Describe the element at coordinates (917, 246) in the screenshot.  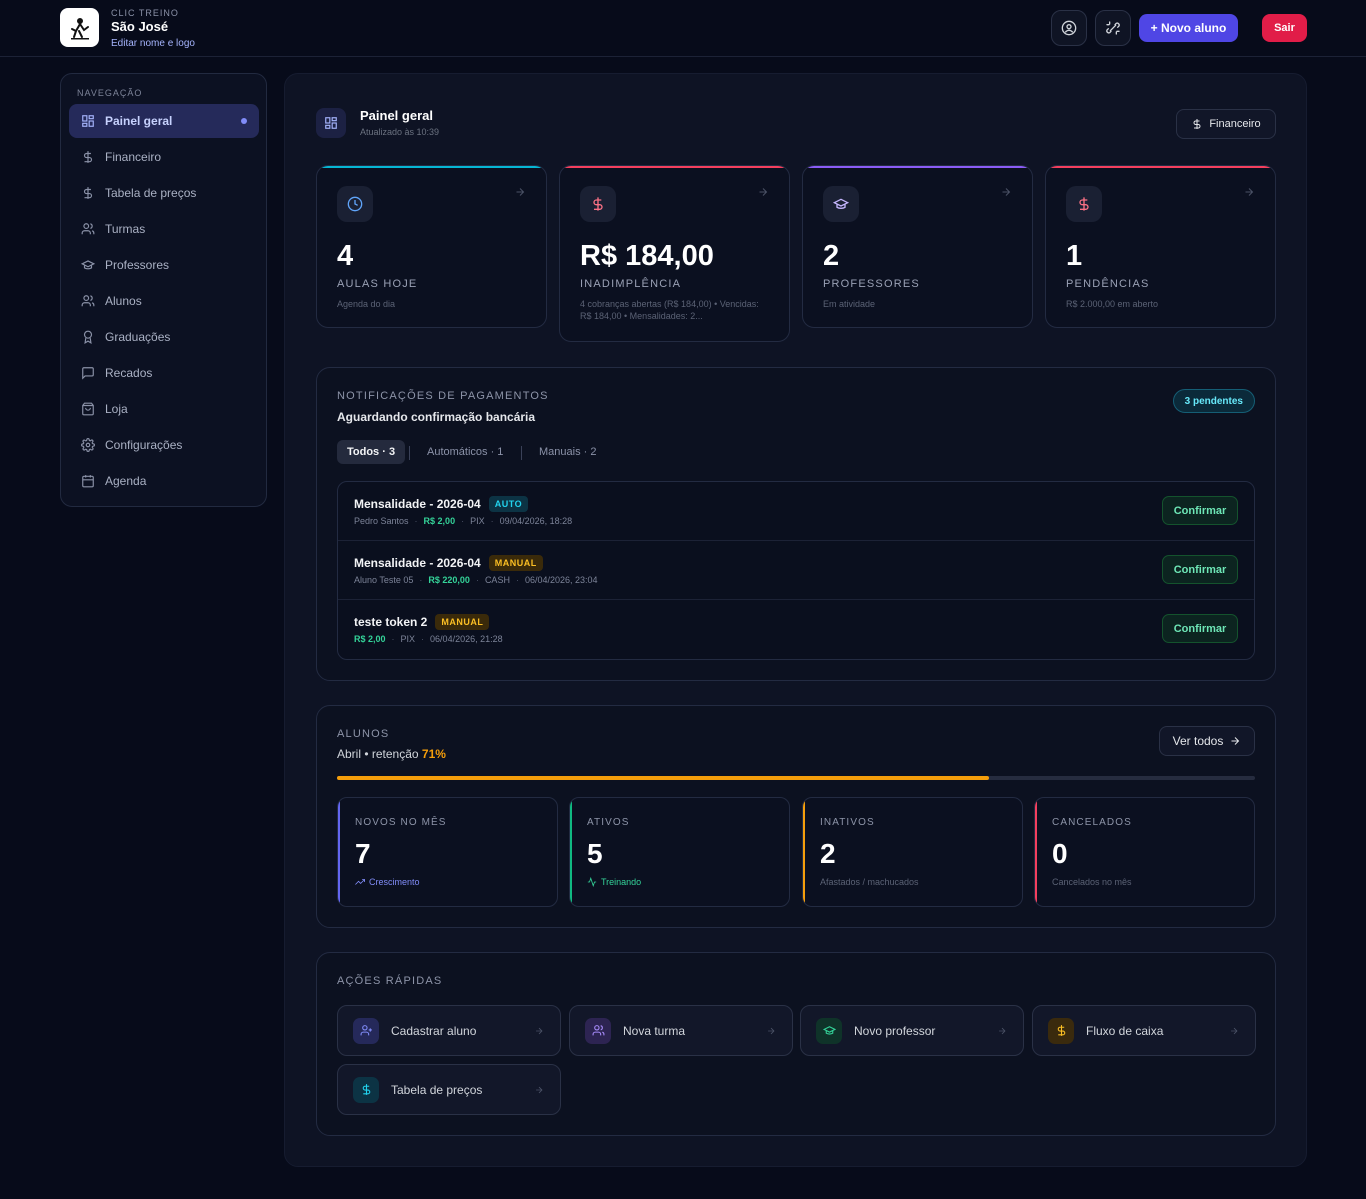
I see `stat-card-professores: 2 PROFESSORES Em atividade` at that location.